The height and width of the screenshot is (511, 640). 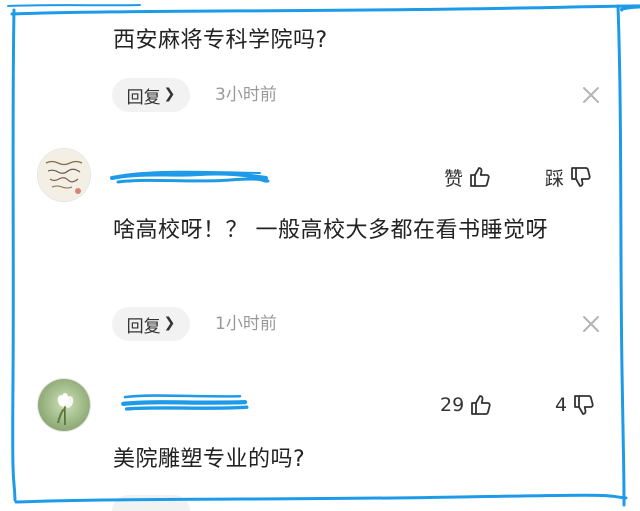 What do you see at coordinates (452, 405) in the screenshot?
I see `like-count: 29` at bounding box center [452, 405].